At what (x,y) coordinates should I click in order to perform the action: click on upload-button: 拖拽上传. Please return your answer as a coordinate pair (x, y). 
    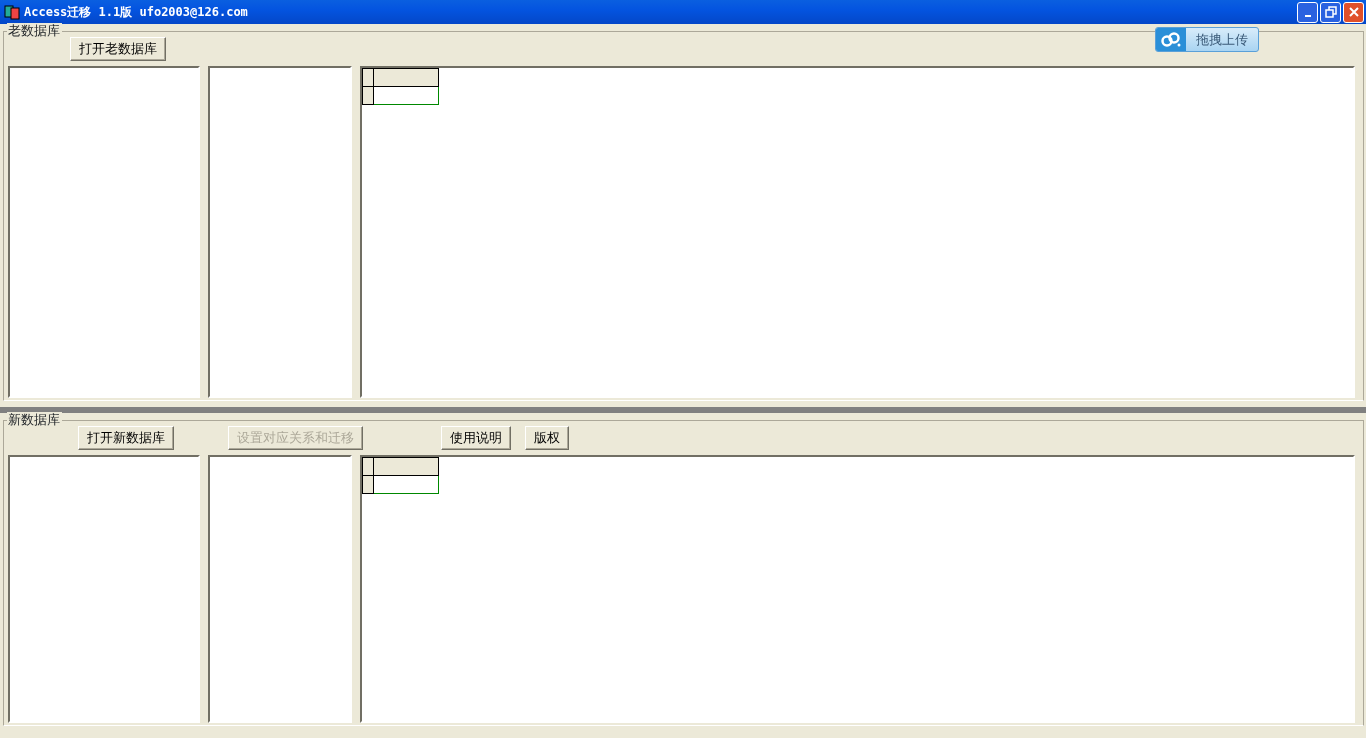
    Looking at the image, I should click on (1207, 39).